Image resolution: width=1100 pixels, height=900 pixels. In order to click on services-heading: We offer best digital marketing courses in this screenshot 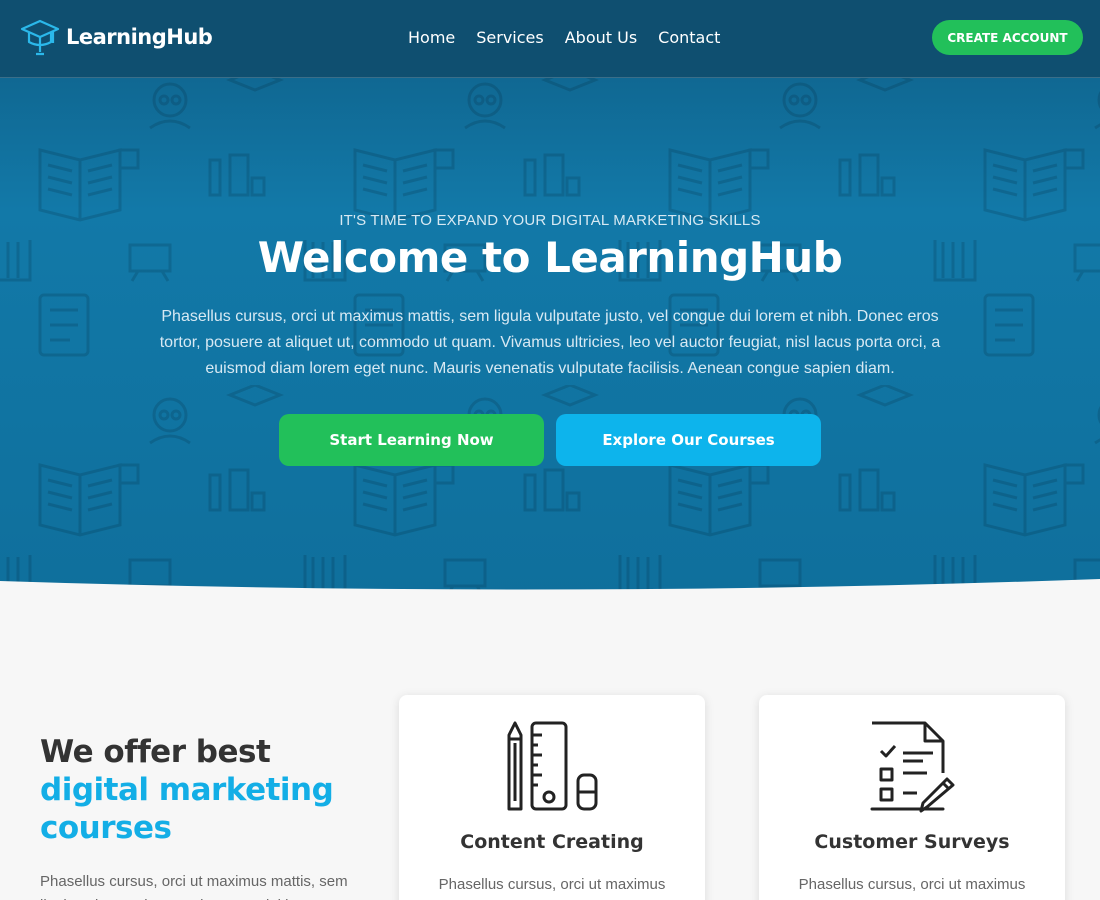, I will do `click(195, 790)`.